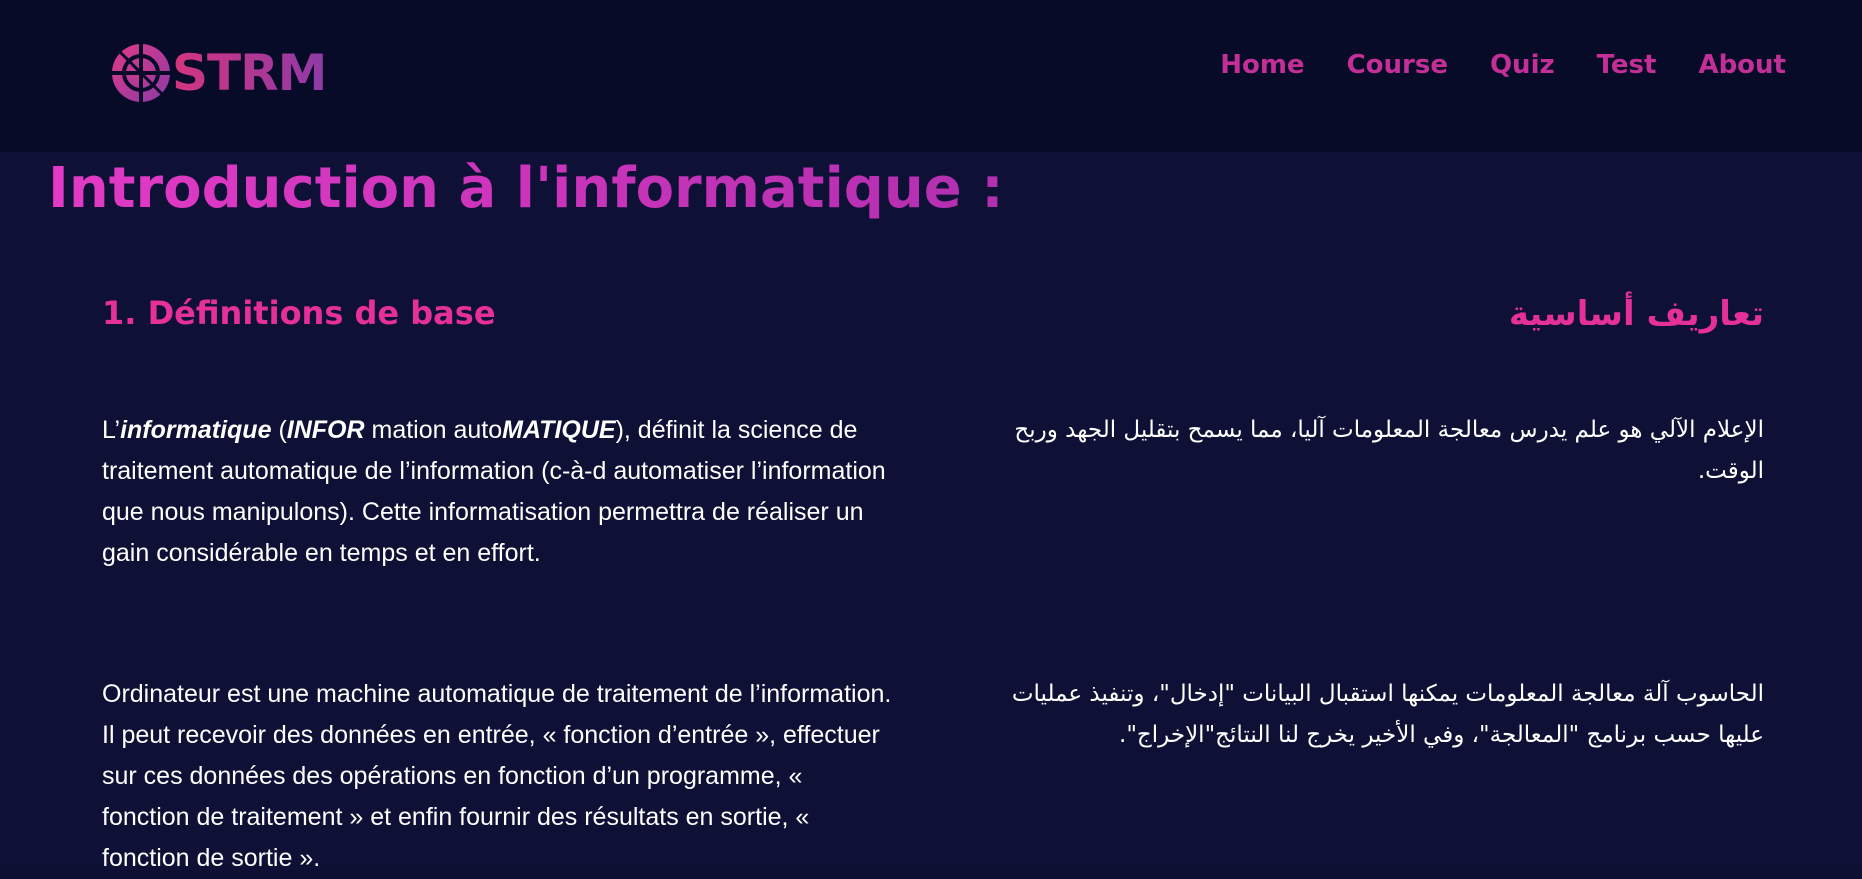  I want to click on section-title-fr: 1. Définitions de base, so click(299, 313).